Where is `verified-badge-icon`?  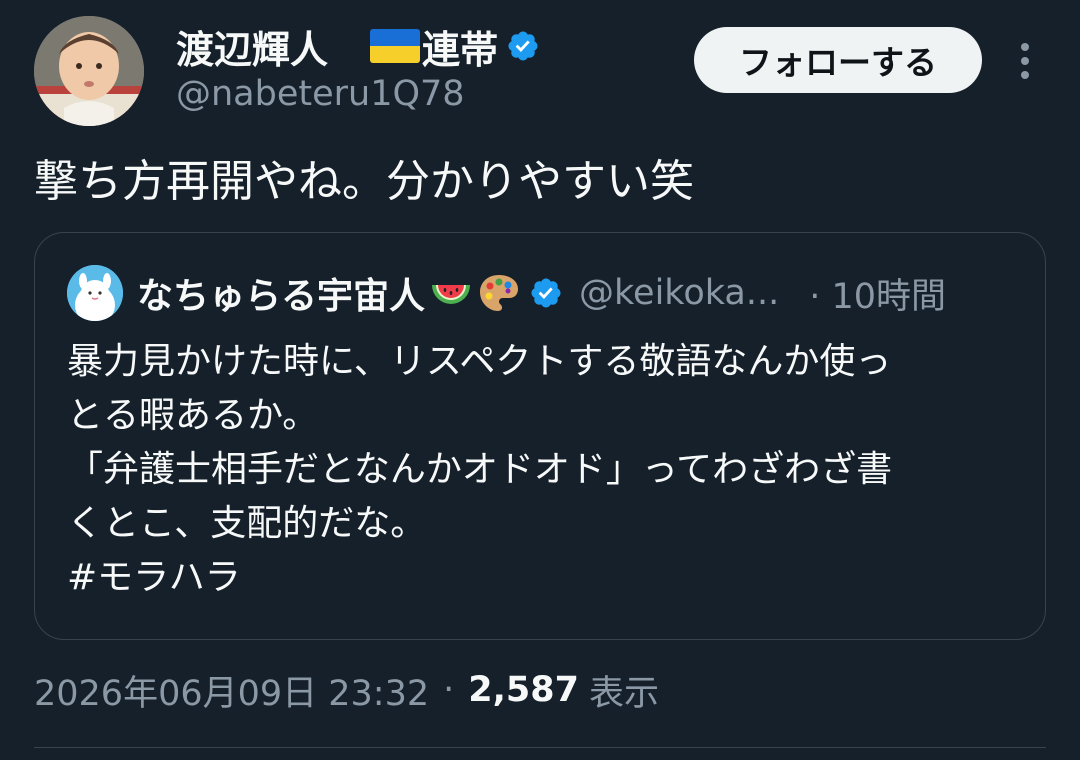 verified-badge-icon is located at coordinates (523, 46).